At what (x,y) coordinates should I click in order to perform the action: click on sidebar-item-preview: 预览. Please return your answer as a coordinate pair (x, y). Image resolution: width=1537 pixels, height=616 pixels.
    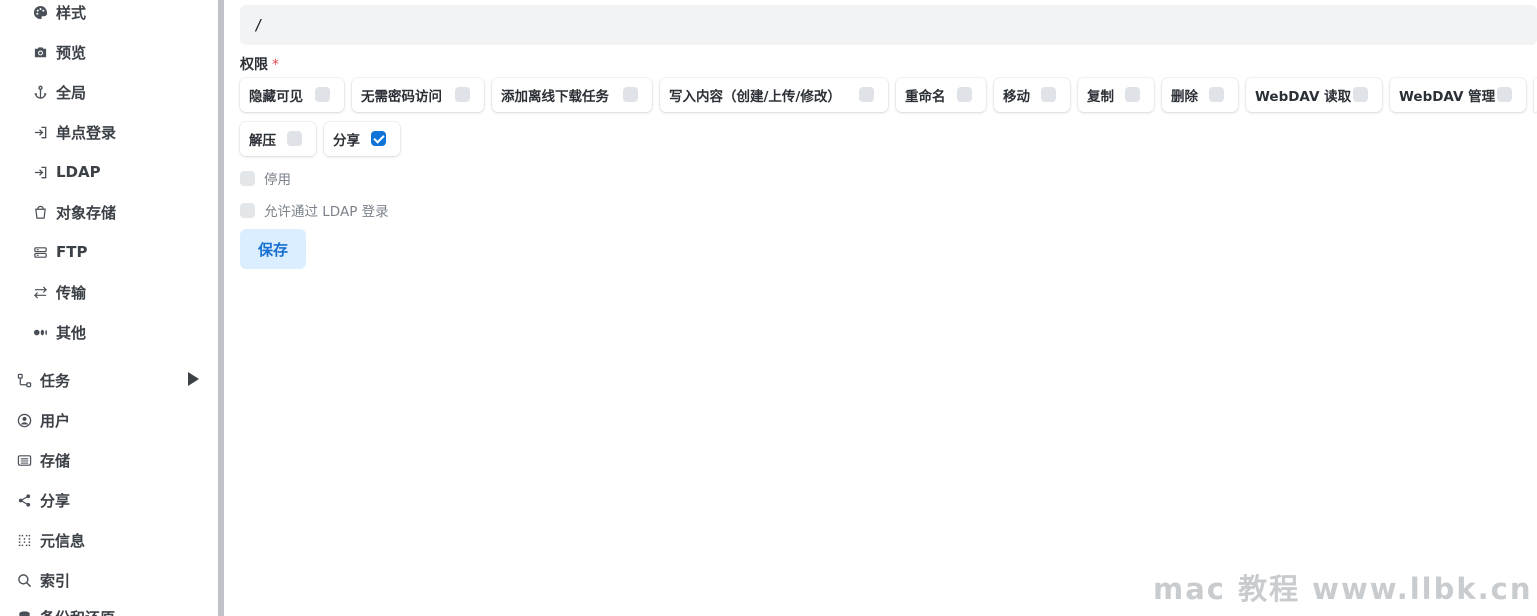
    Looking at the image, I should click on (59, 52).